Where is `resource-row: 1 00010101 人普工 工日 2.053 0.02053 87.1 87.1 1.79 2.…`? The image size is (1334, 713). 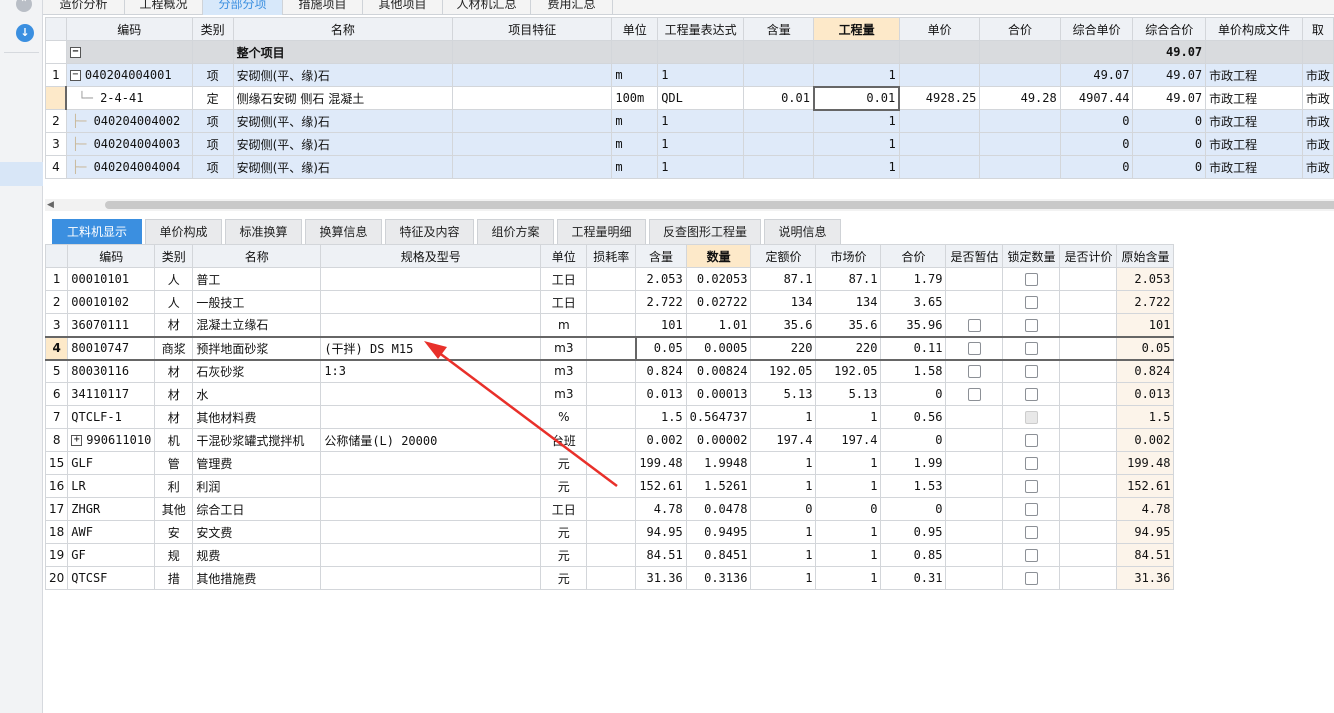 resource-row: 1 00010101 人普工 工日 2.053 0.02053 87.1 87.1 1.79 2.… is located at coordinates (609, 279).